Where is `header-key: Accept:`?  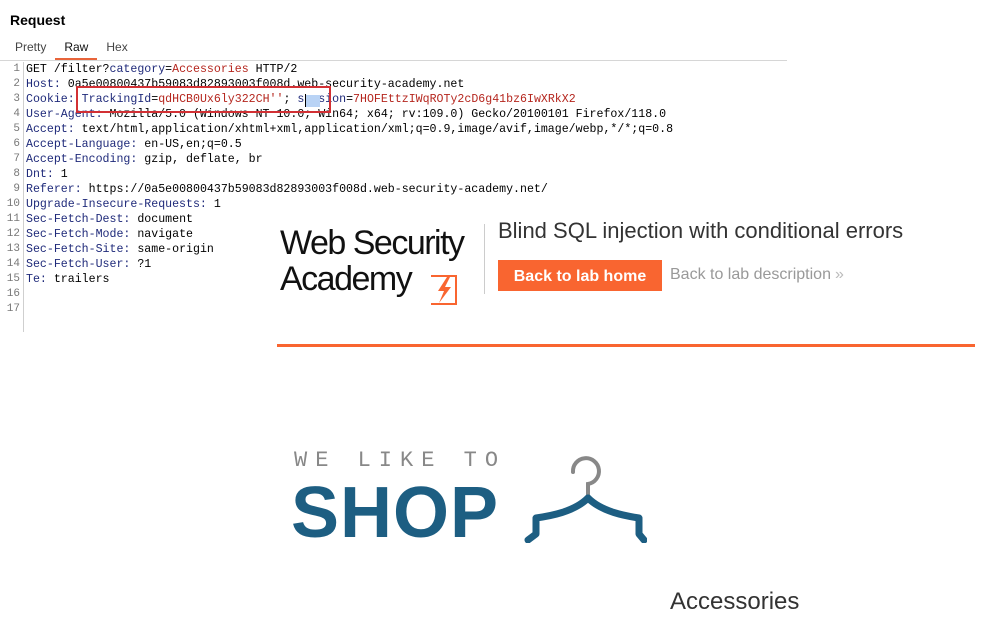 header-key: Accept: is located at coordinates (50, 129).